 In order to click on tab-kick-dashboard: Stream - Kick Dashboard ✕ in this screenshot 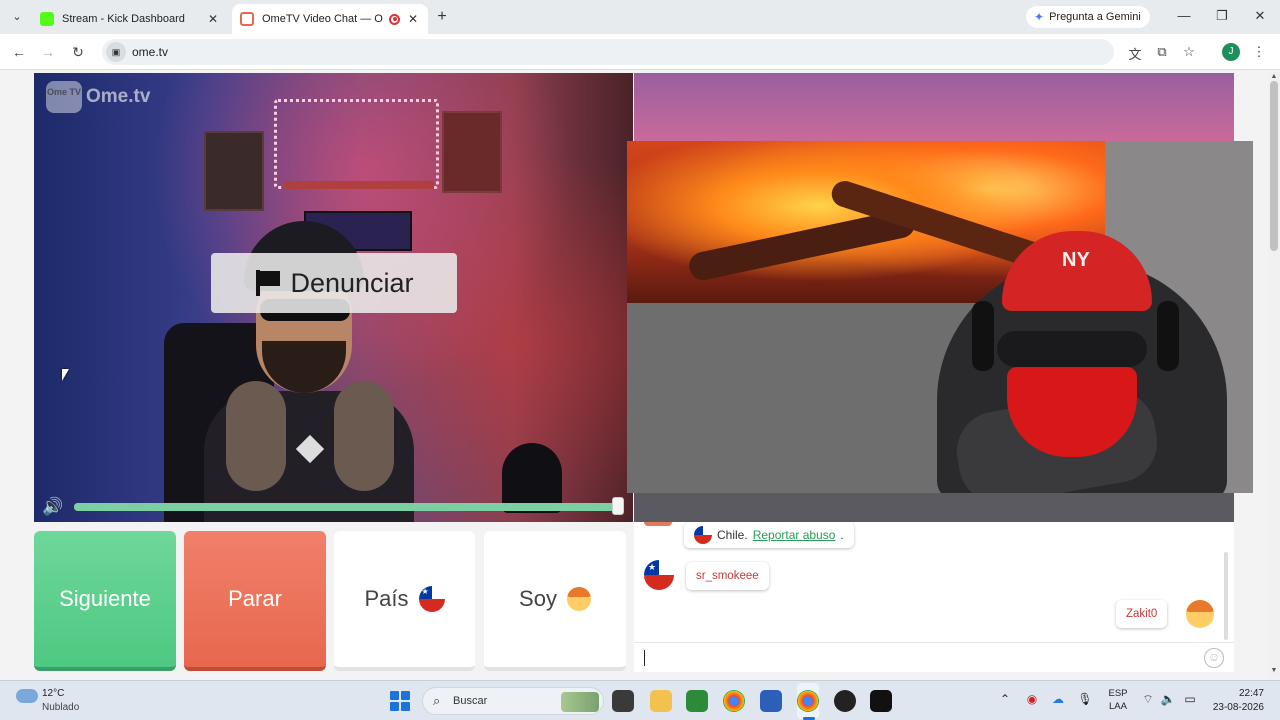, I will do `click(130, 19)`.